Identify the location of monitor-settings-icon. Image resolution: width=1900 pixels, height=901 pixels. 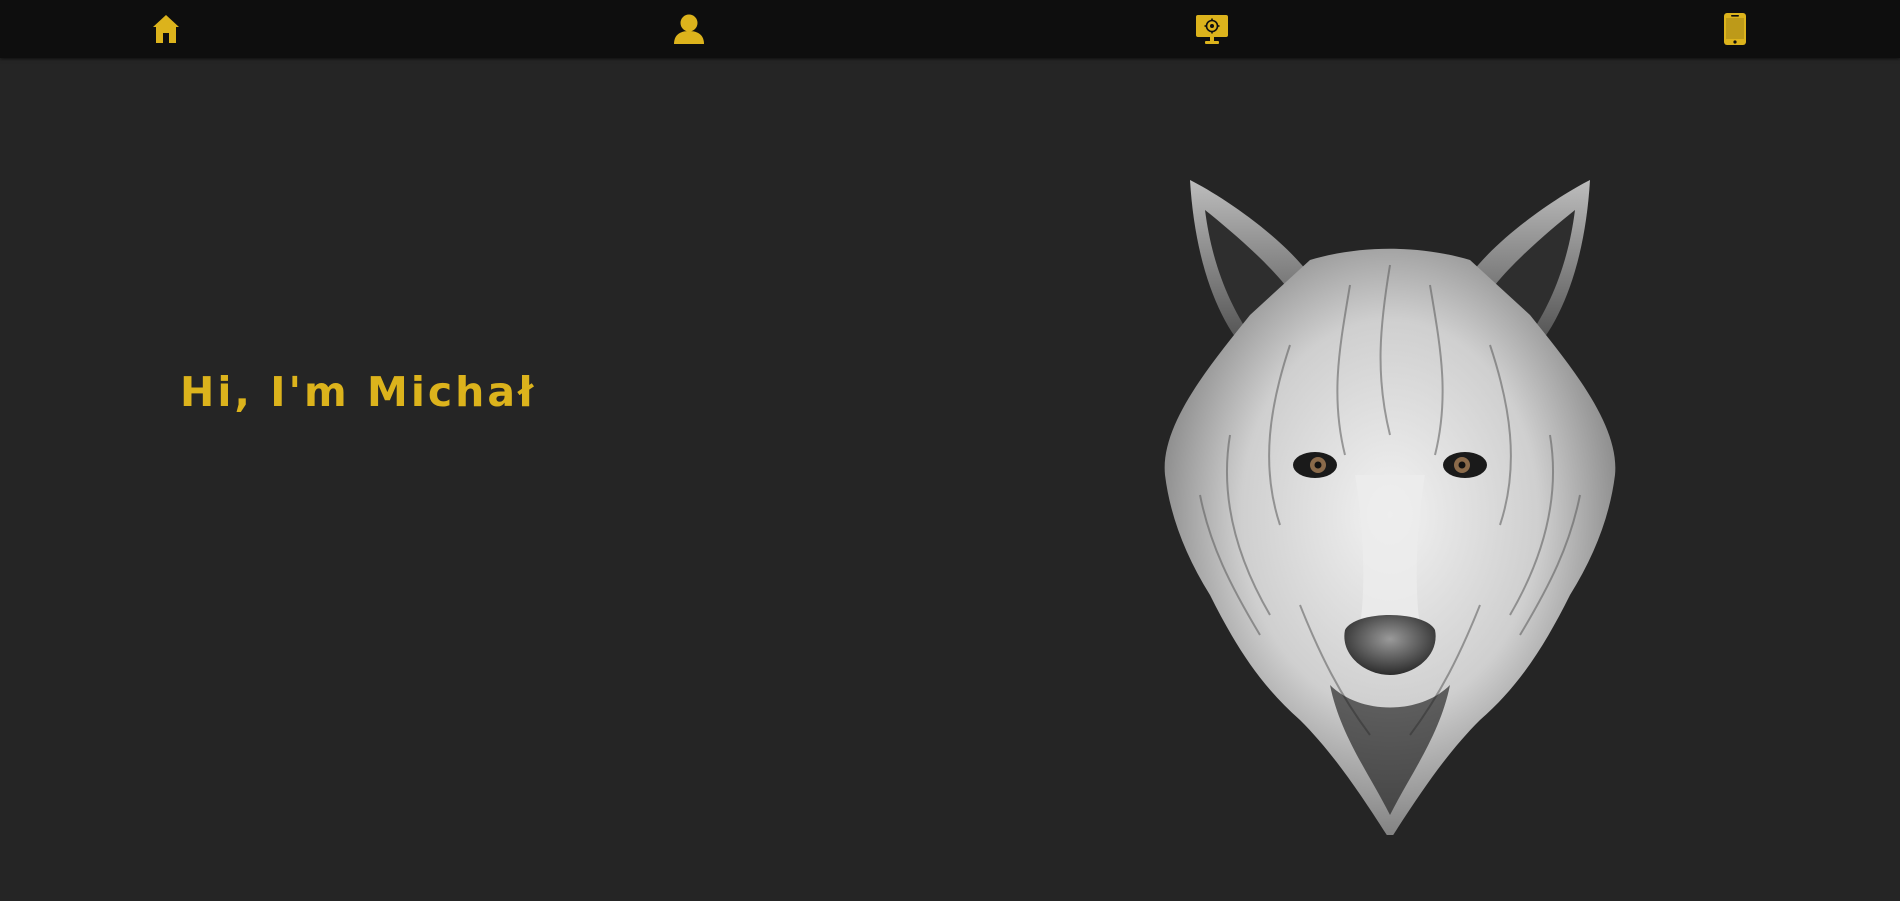
(1212, 29).